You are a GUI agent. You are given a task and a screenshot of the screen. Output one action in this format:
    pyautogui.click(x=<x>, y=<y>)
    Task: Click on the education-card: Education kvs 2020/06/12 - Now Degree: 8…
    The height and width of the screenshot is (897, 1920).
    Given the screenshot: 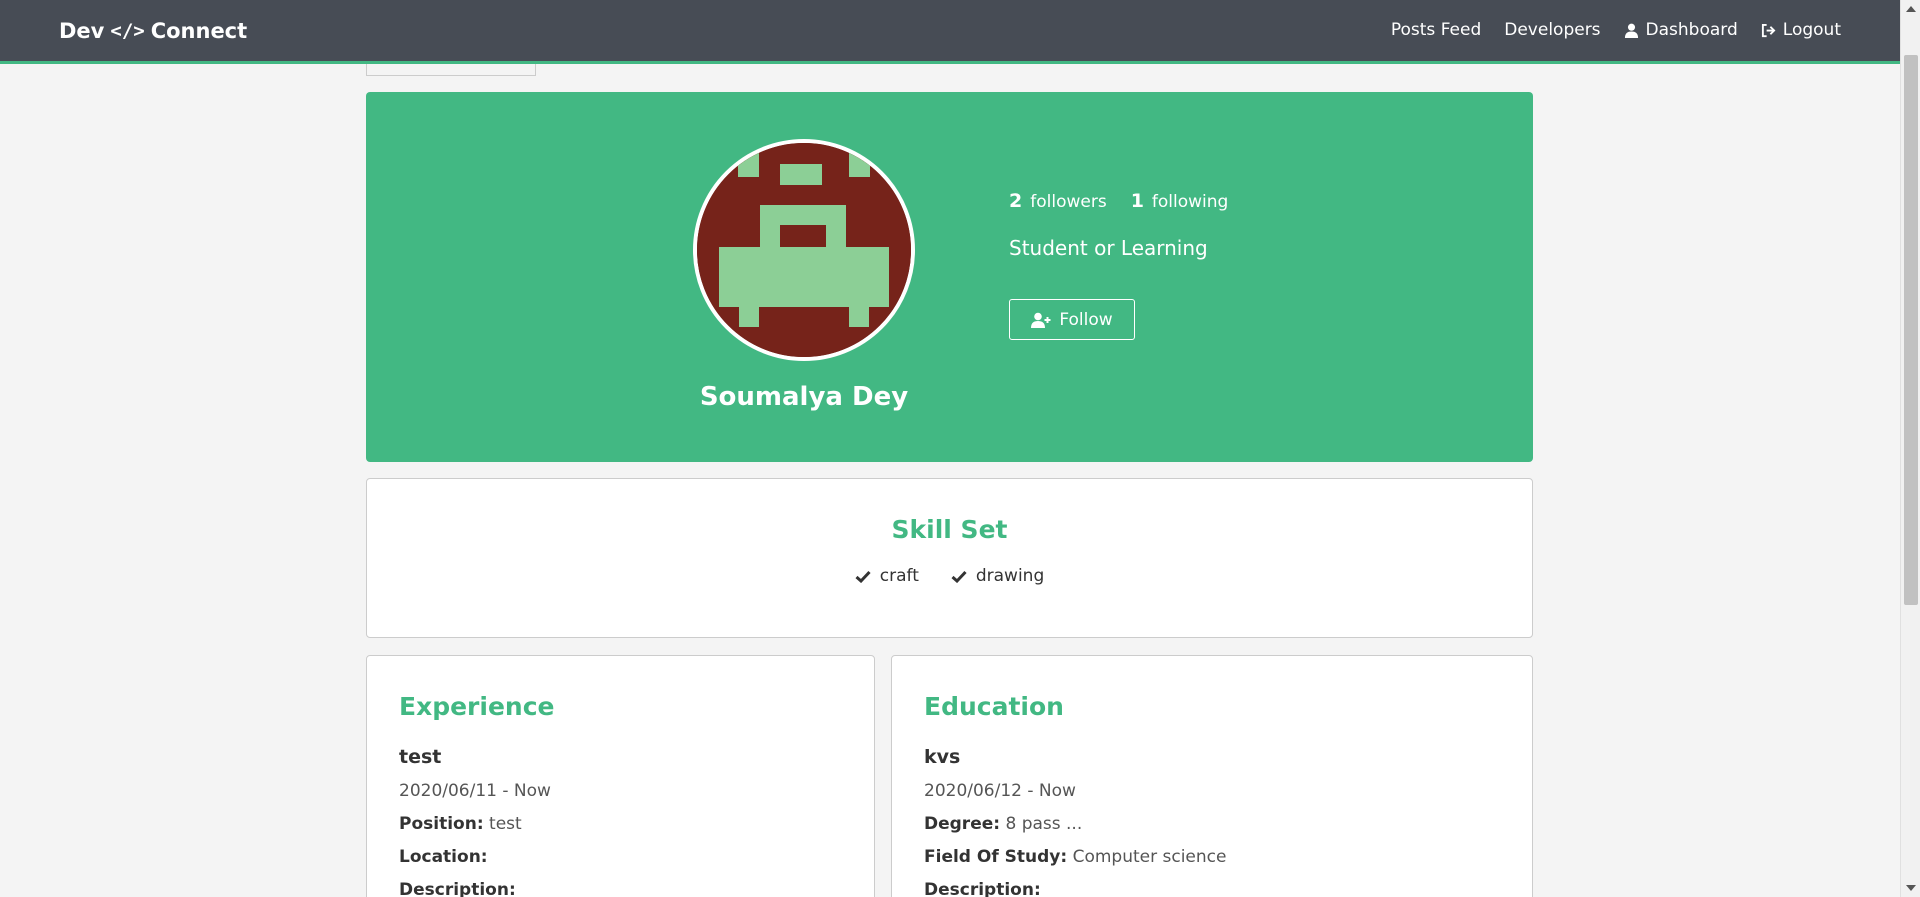 What is the action you would take?
    pyautogui.click(x=1212, y=776)
    